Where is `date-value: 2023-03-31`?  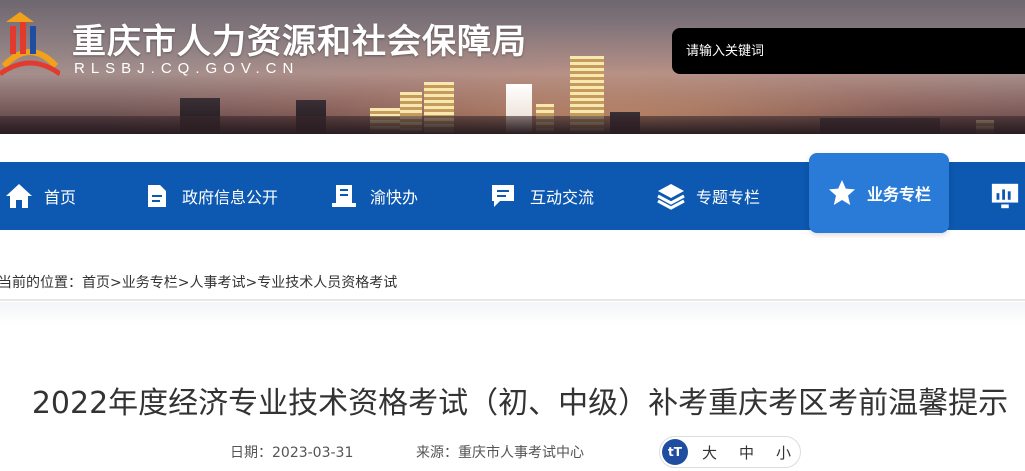
date-value: 2023-03-31 is located at coordinates (313, 453).